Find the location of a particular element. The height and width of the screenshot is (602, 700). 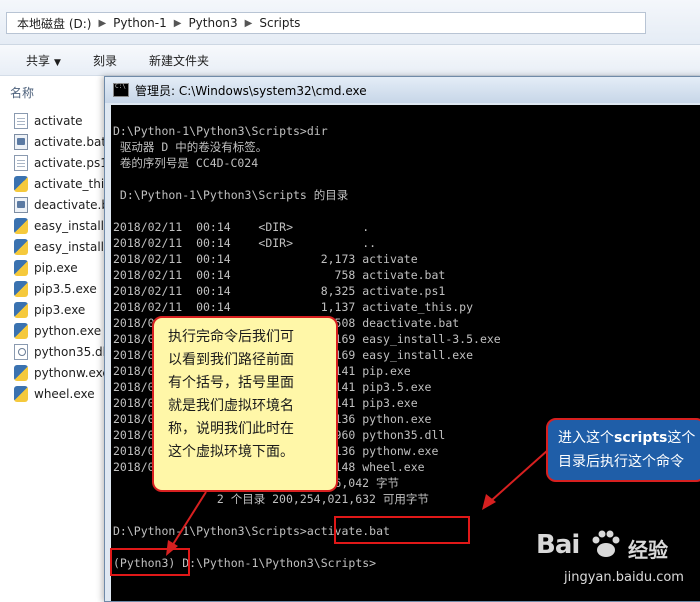

list-item: activate.bat is located at coordinates (62, 141).